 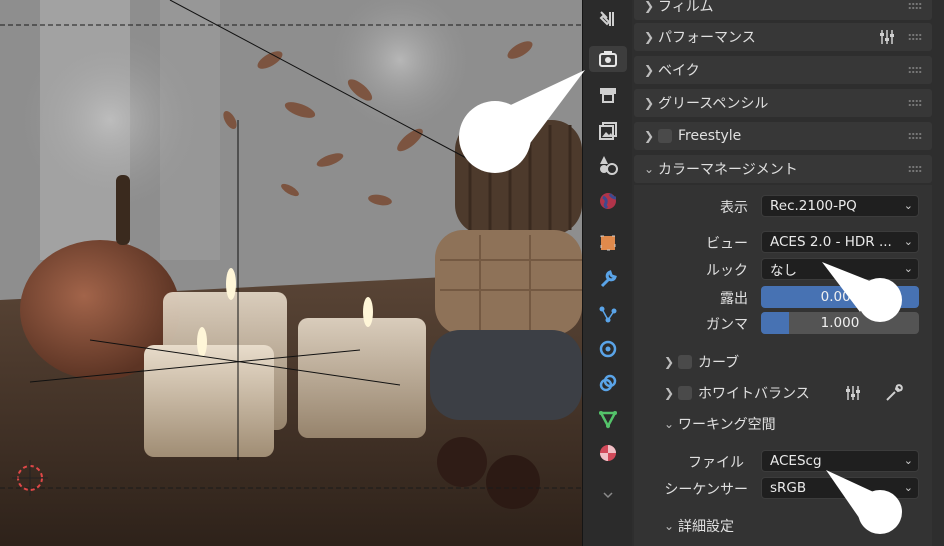 I want to click on callout-marker-view, so click(x=862, y=292).